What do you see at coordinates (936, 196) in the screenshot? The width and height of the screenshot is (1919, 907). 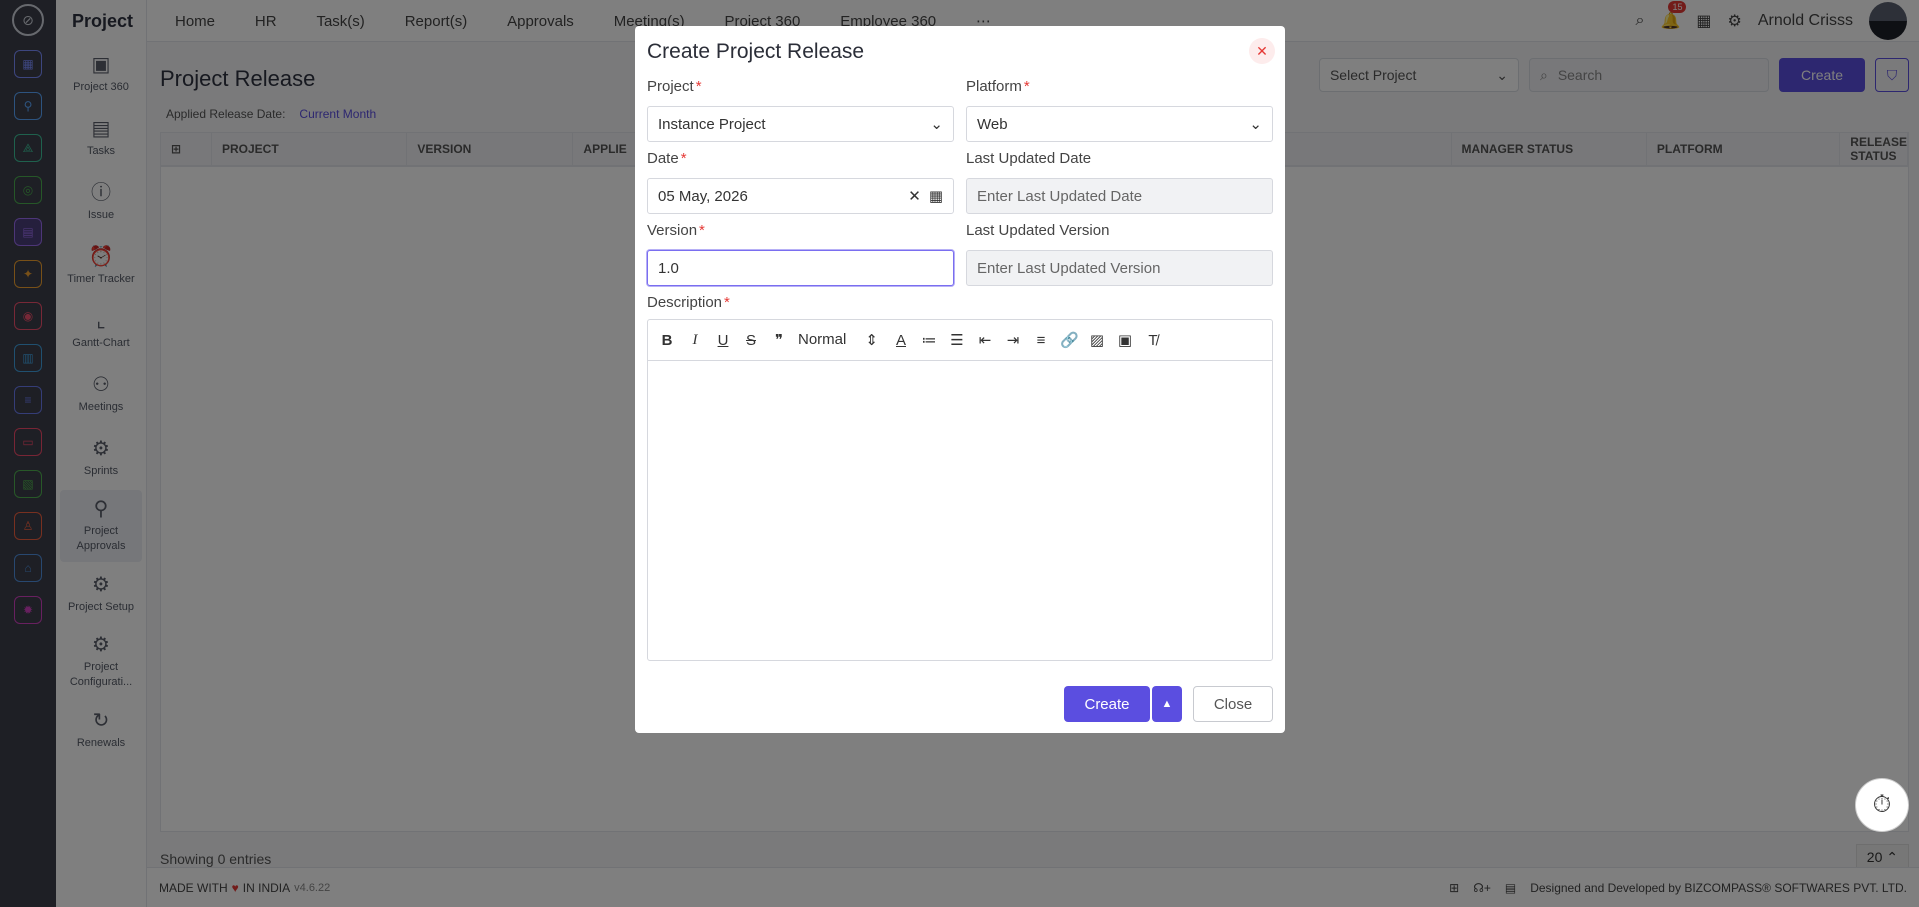 I see `calendar-icon: ▦` at bounding box center [936, 196].